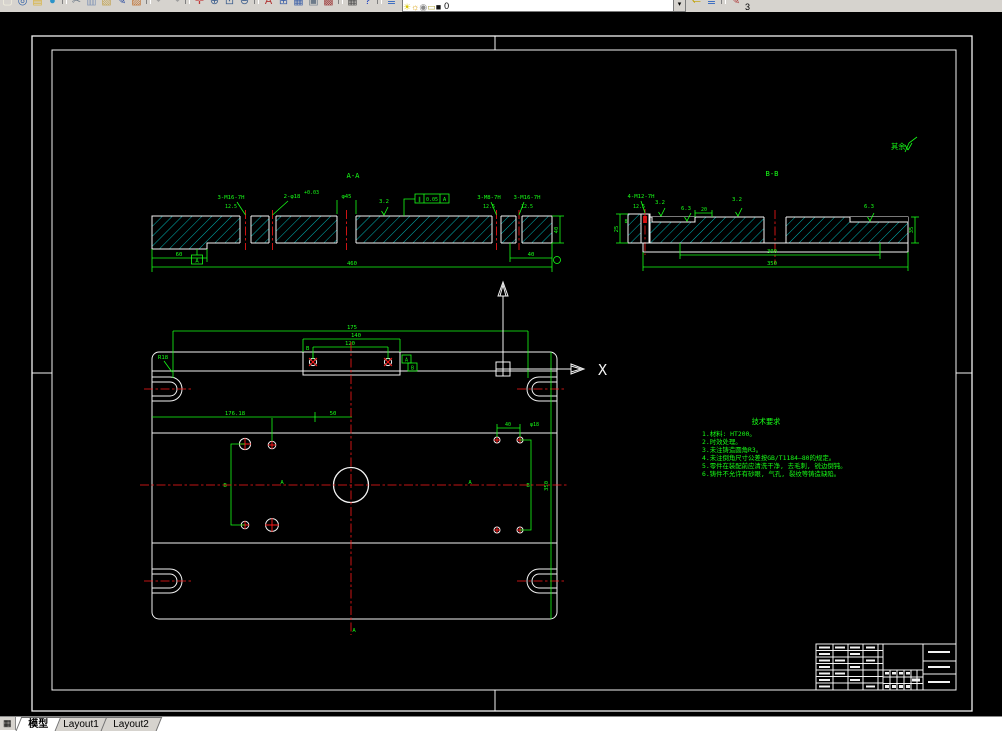 The height and width of the screenshot is (731, 1002). What do you see at coordinates (214, 6) in the screenshot?
I see `zoom-in-icon: ⊕` at bounding box center [214, 6].